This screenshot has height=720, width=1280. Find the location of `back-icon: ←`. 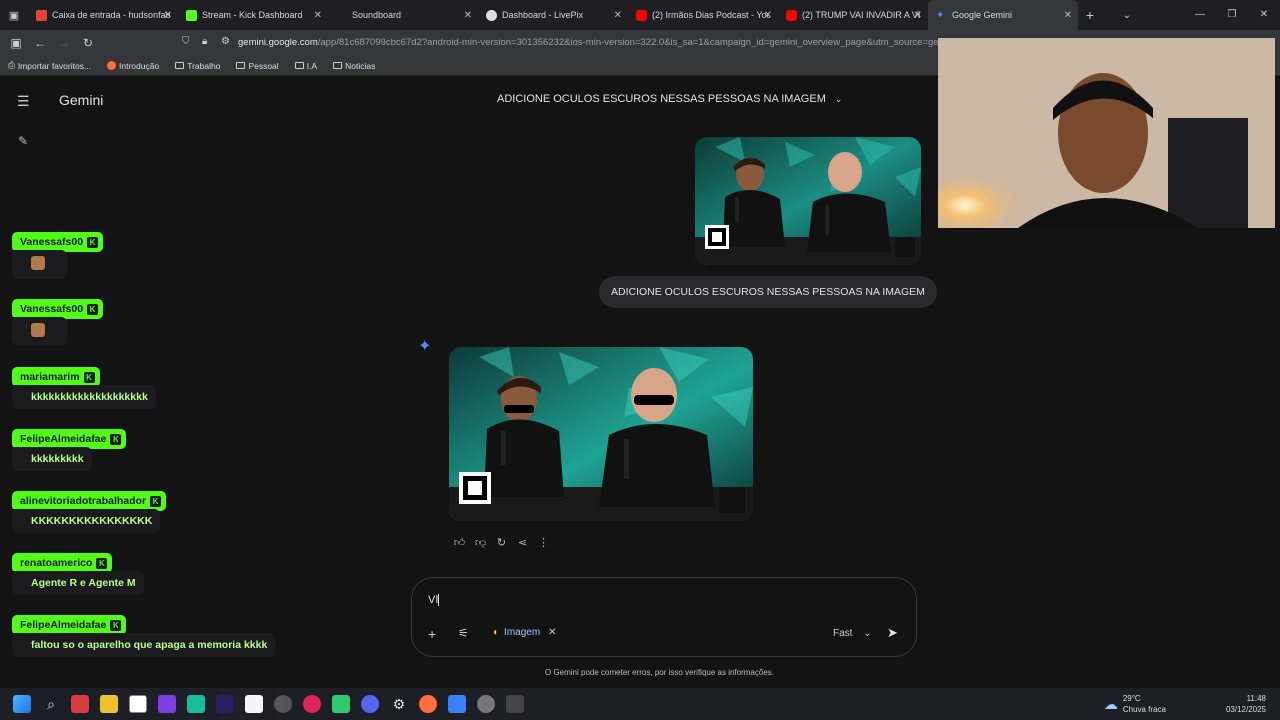

back-icon: ← is located at coordinates (40, 43).